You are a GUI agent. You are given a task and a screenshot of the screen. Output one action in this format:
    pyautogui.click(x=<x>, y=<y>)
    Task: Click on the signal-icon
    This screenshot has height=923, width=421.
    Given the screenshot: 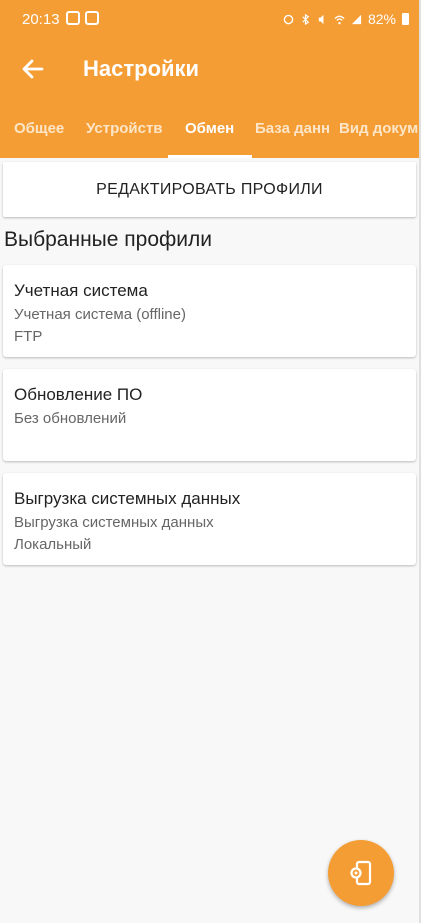 What is the action you would take?
    pyautogui.click(x=356, y=19)
    